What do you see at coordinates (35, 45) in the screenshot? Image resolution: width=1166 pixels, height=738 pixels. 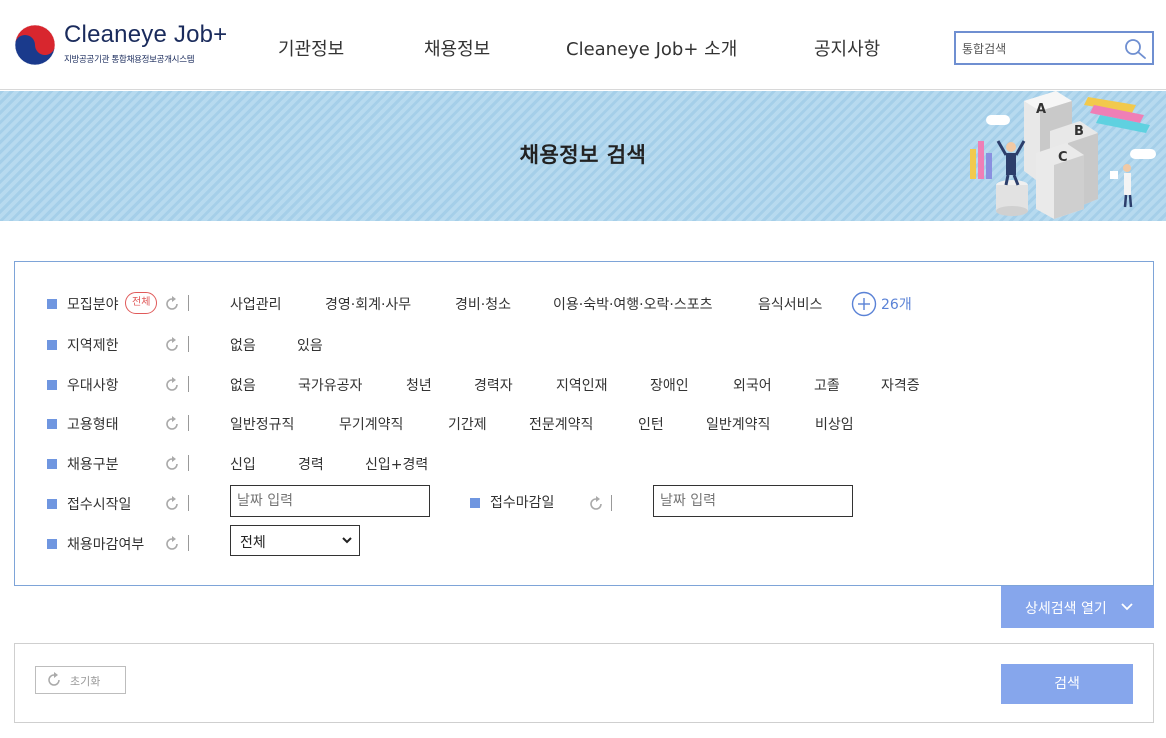 I see `taegeuk-emblem-icon` at bounding box center [35, 45].